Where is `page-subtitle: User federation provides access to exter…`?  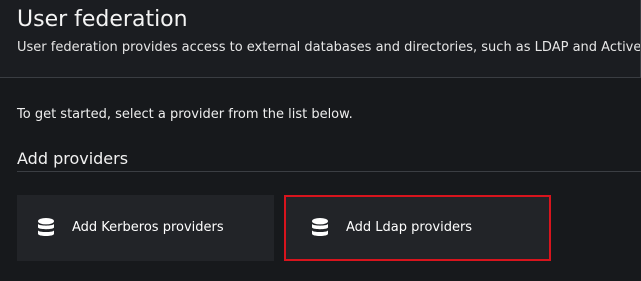
page-subtitle: User federation provides access to exter… is located at coordinates (329, 47).